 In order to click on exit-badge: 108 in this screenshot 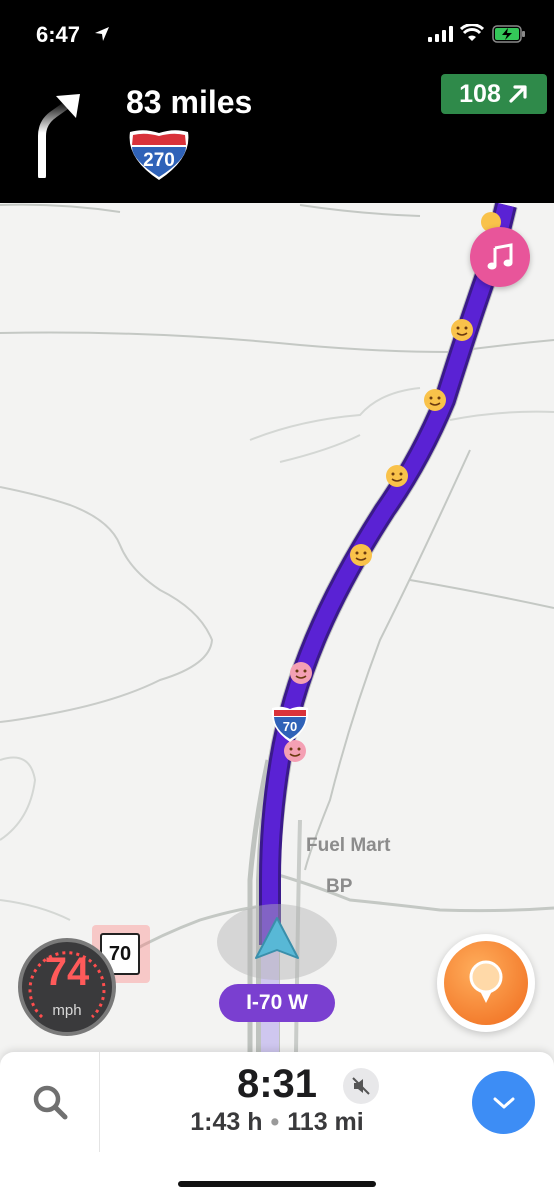, I will do `click(494, 94)`.